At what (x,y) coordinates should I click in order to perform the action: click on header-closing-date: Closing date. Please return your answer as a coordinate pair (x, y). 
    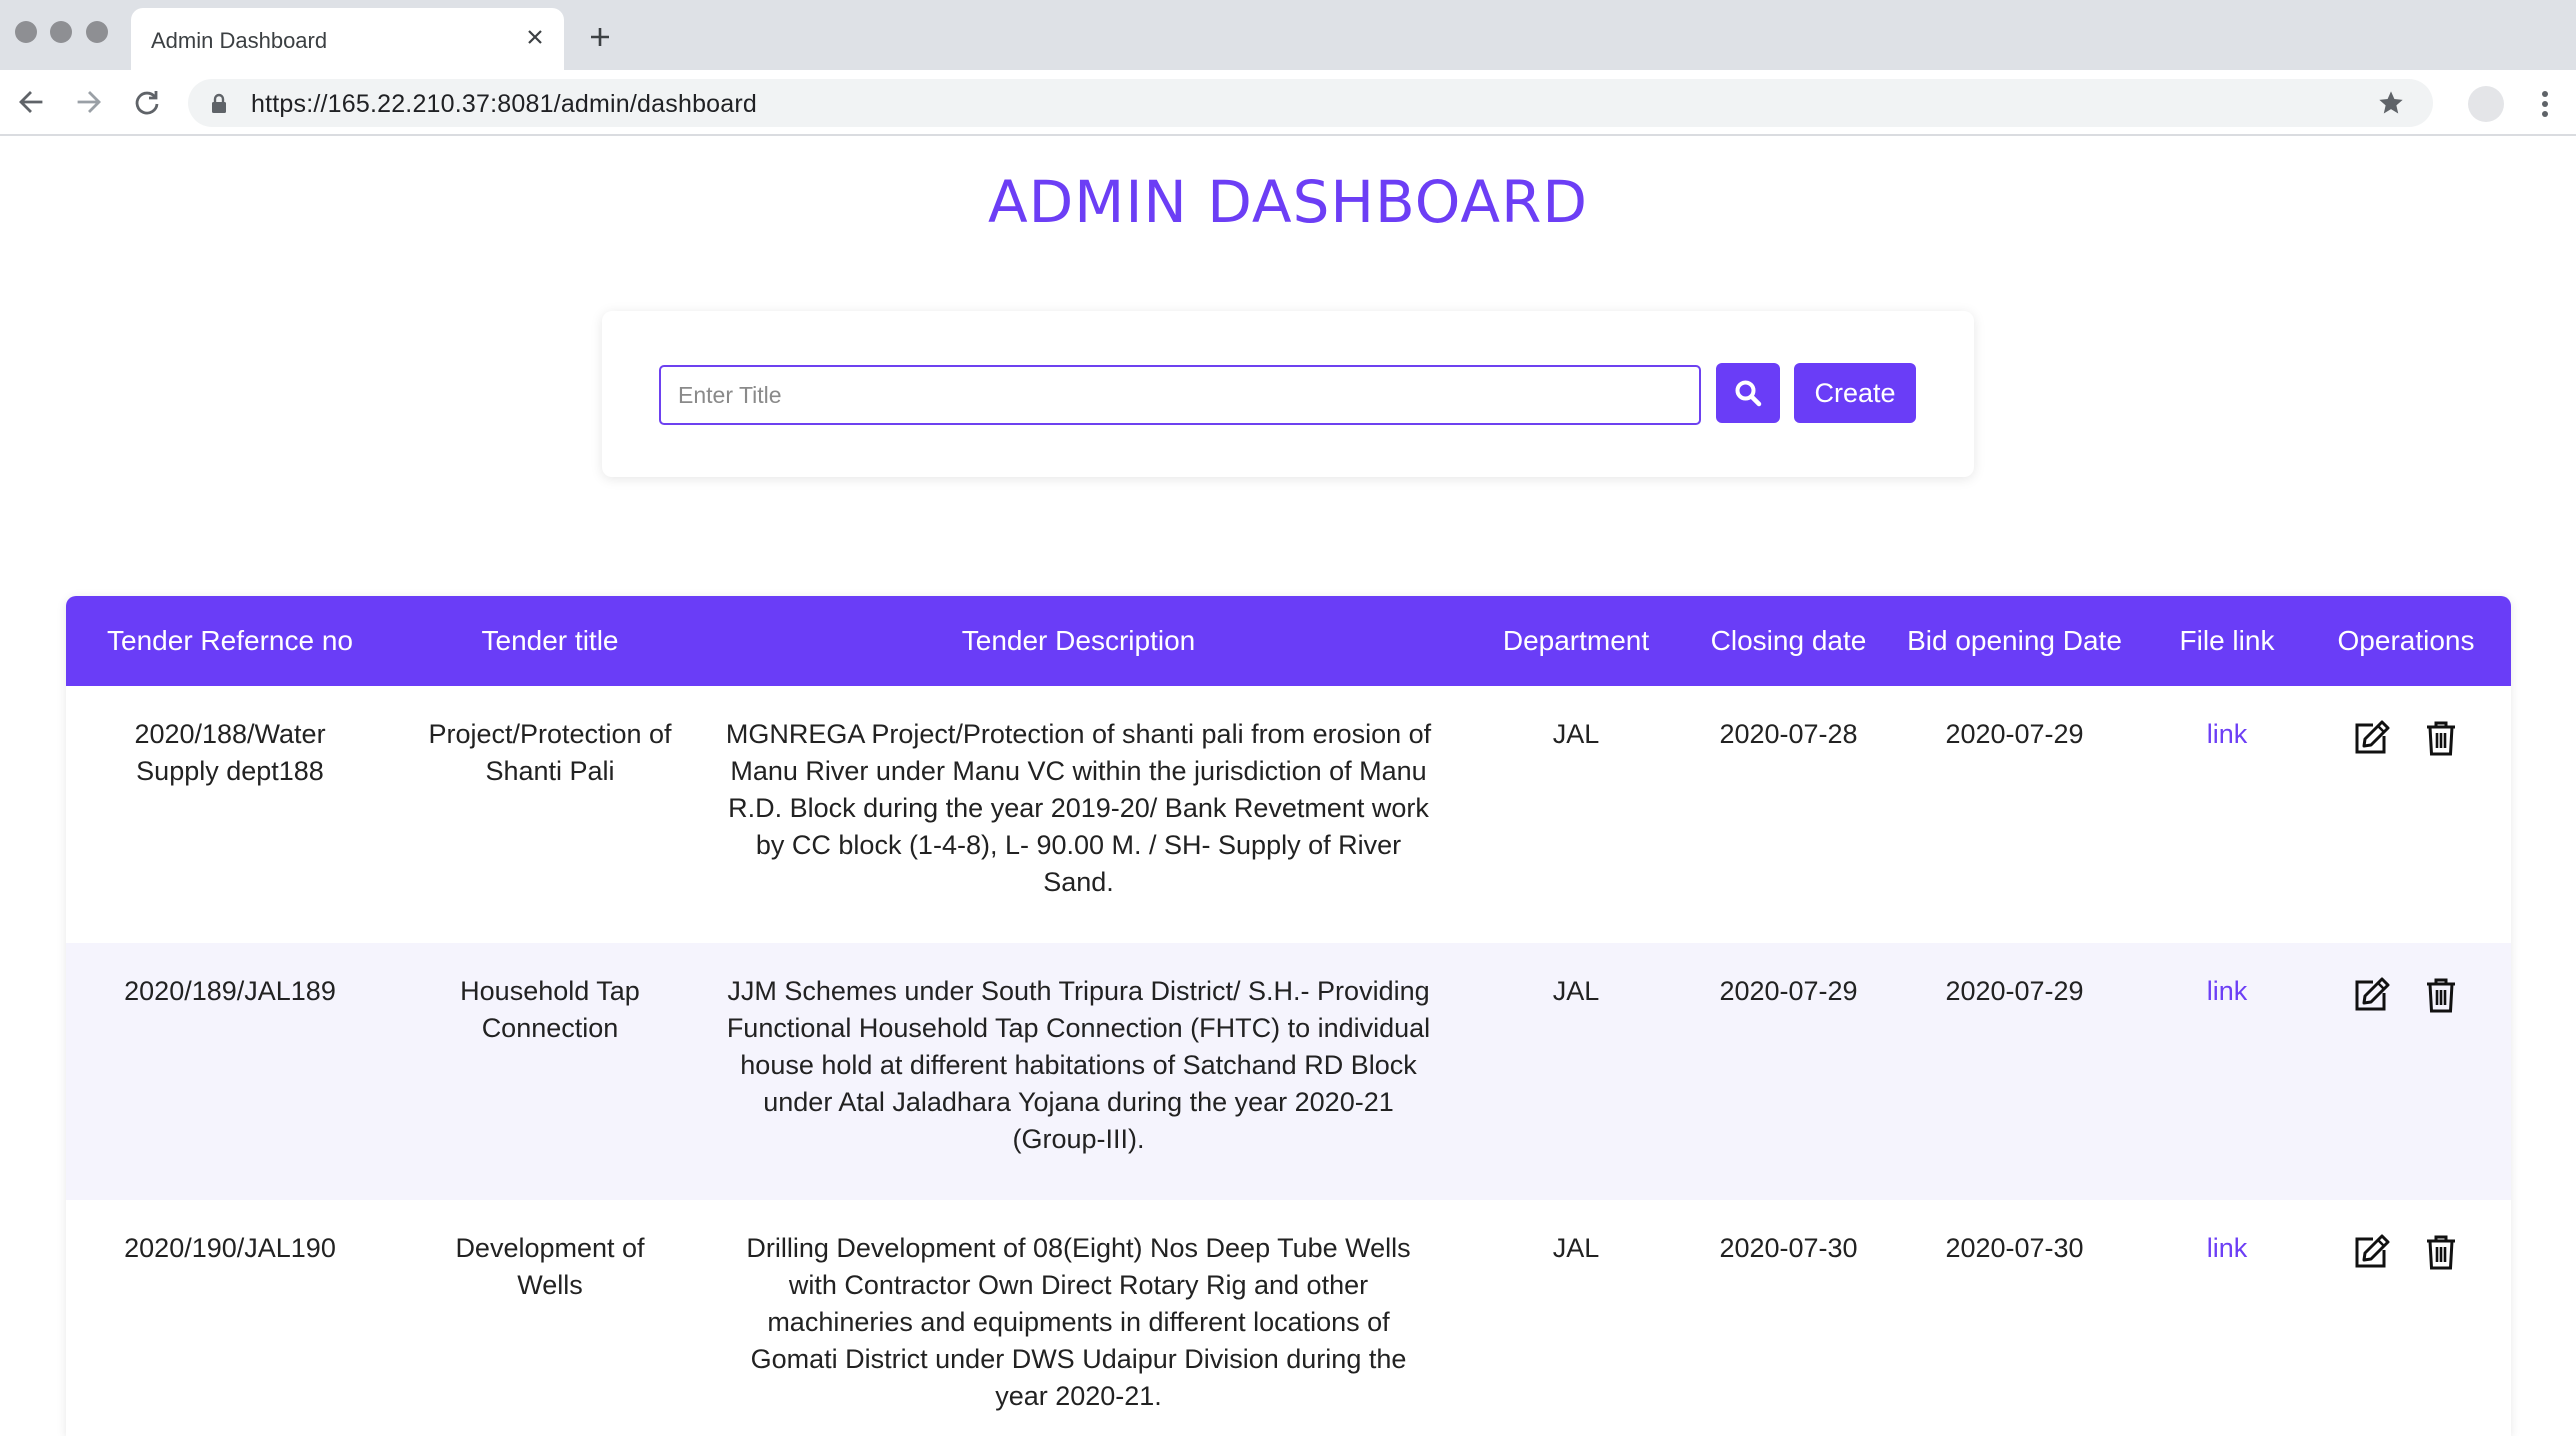
    Looking at the image, I should click on (1788, 641).